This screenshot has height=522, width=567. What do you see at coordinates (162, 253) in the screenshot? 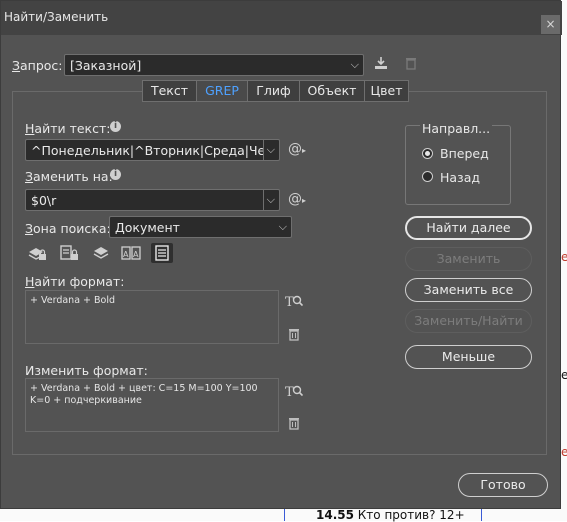
I see `include-footnotes-icon` at bounding box center [162, 253].